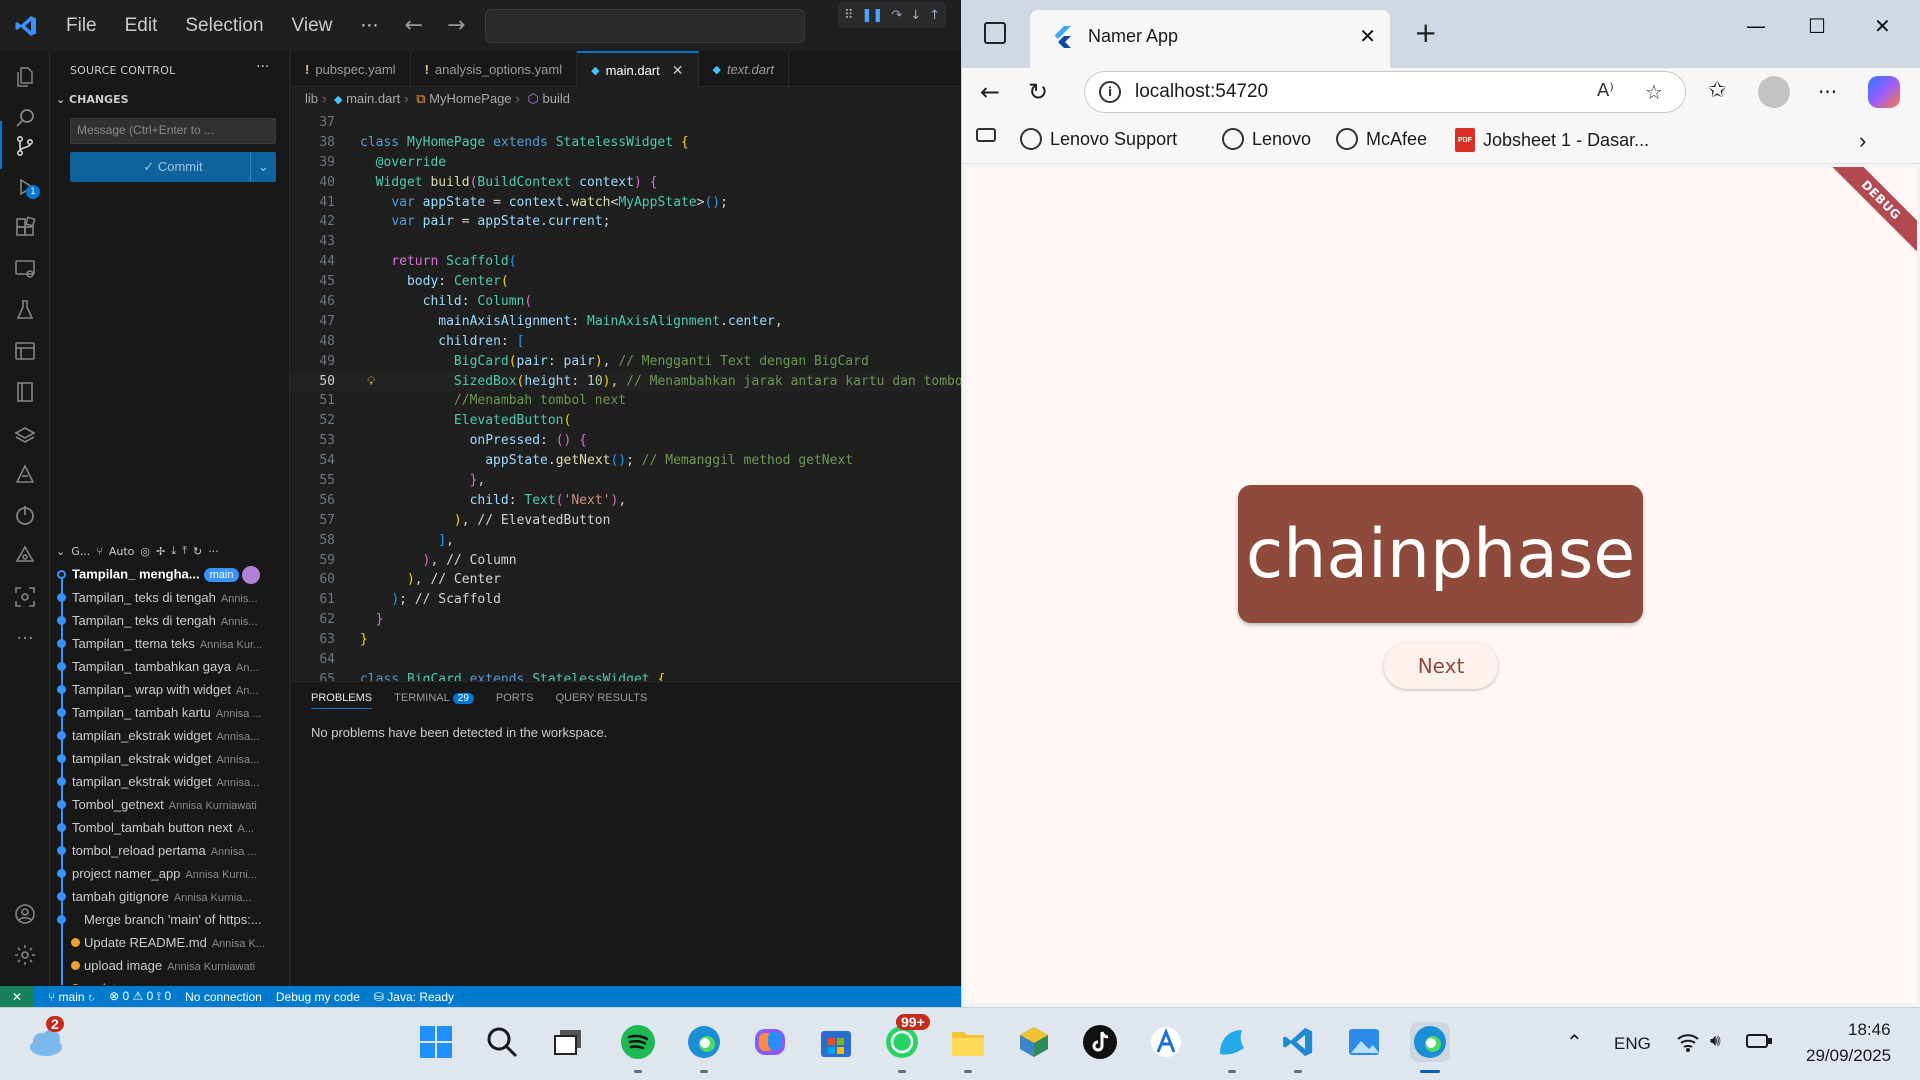 The height and width of the screenshot is (1080, 1920). I want to click on code-line: 56 child: Text('Next'),, so click(626, 501).